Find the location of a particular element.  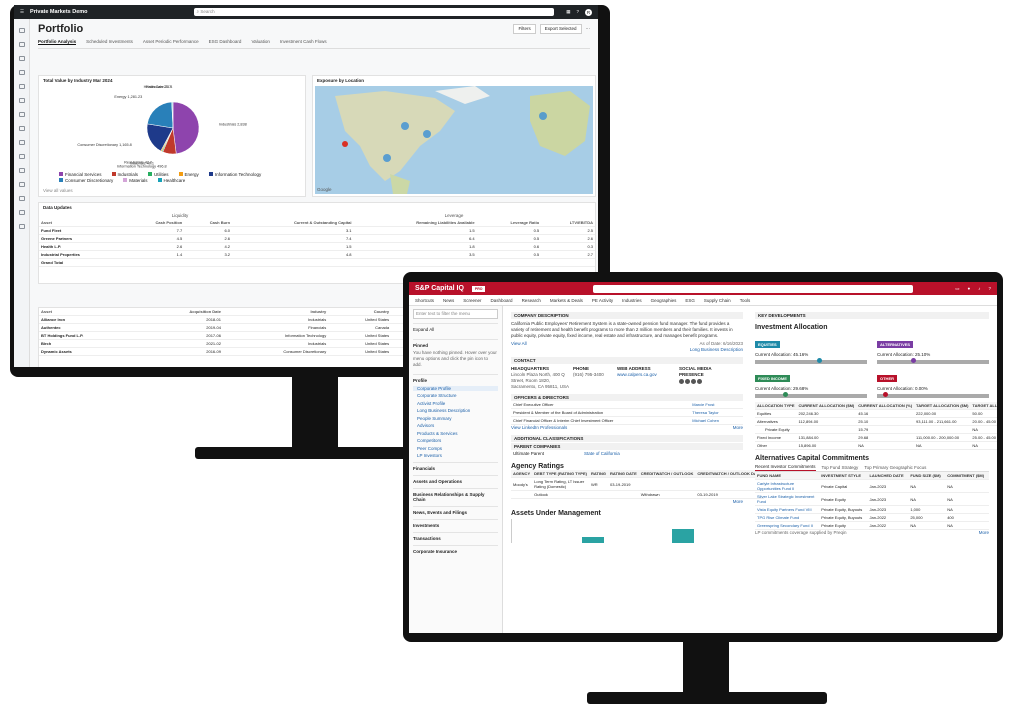

settings-icon is located at coordinates (21, 212).